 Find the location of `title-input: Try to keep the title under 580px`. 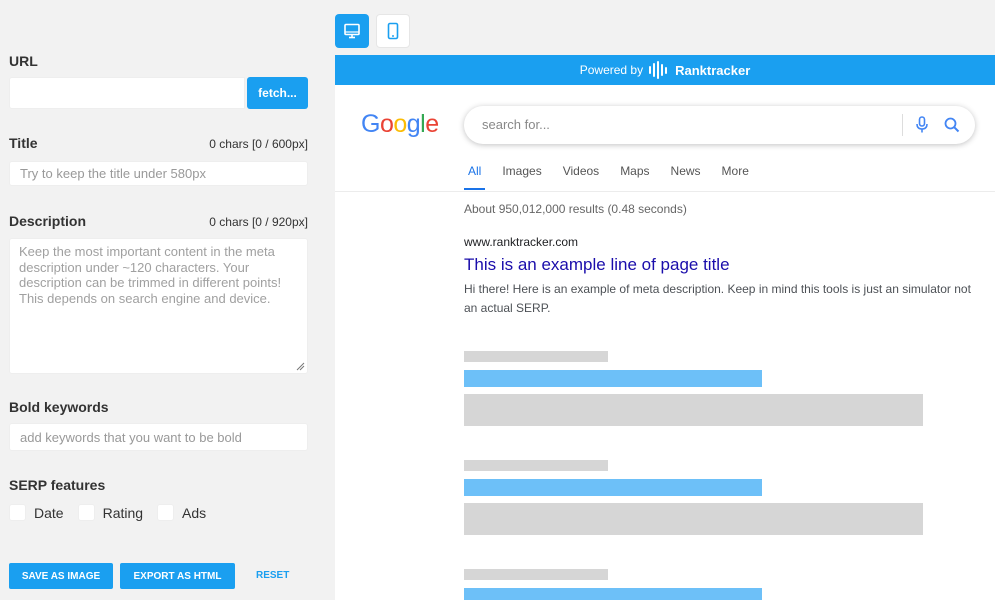

title-input: Try to keep the title under 580px is located at coordinates (158, 173).